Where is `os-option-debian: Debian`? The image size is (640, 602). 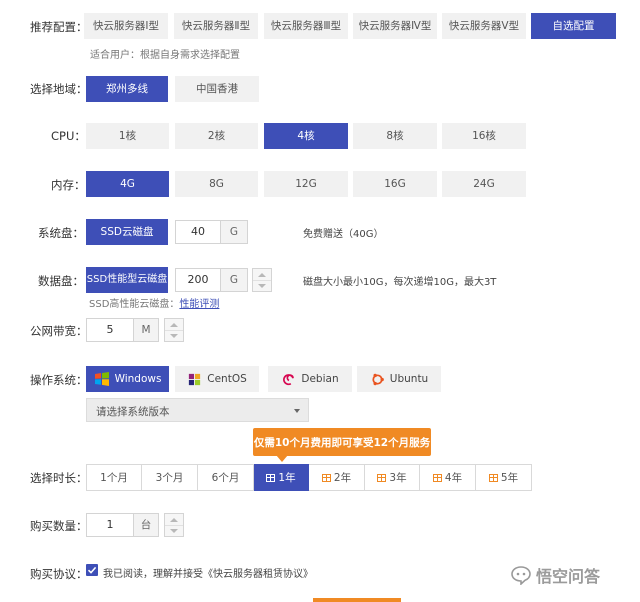
os-option-debian: Debian is located at coordinates (310, 379).